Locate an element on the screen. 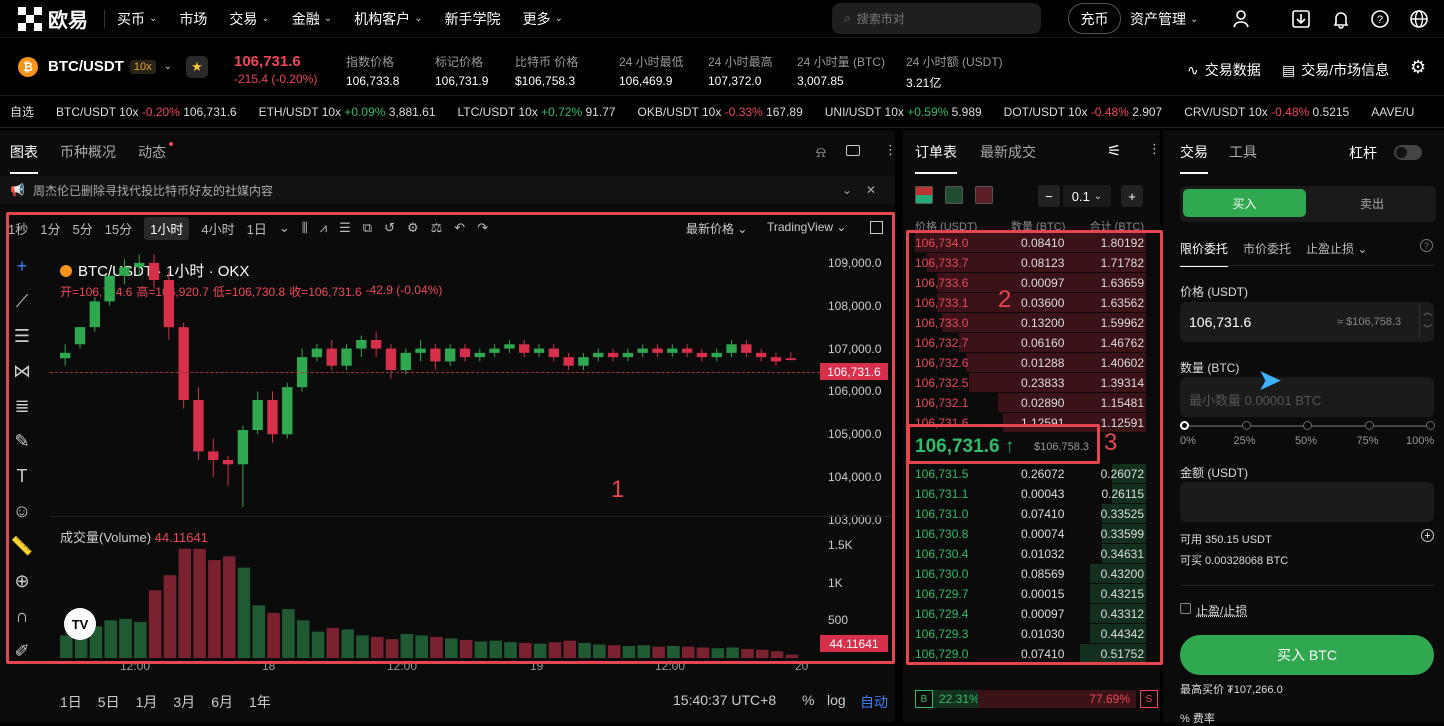 The image size is (1444, 726). leverage-toggle is located at coordinates (1408, 152).